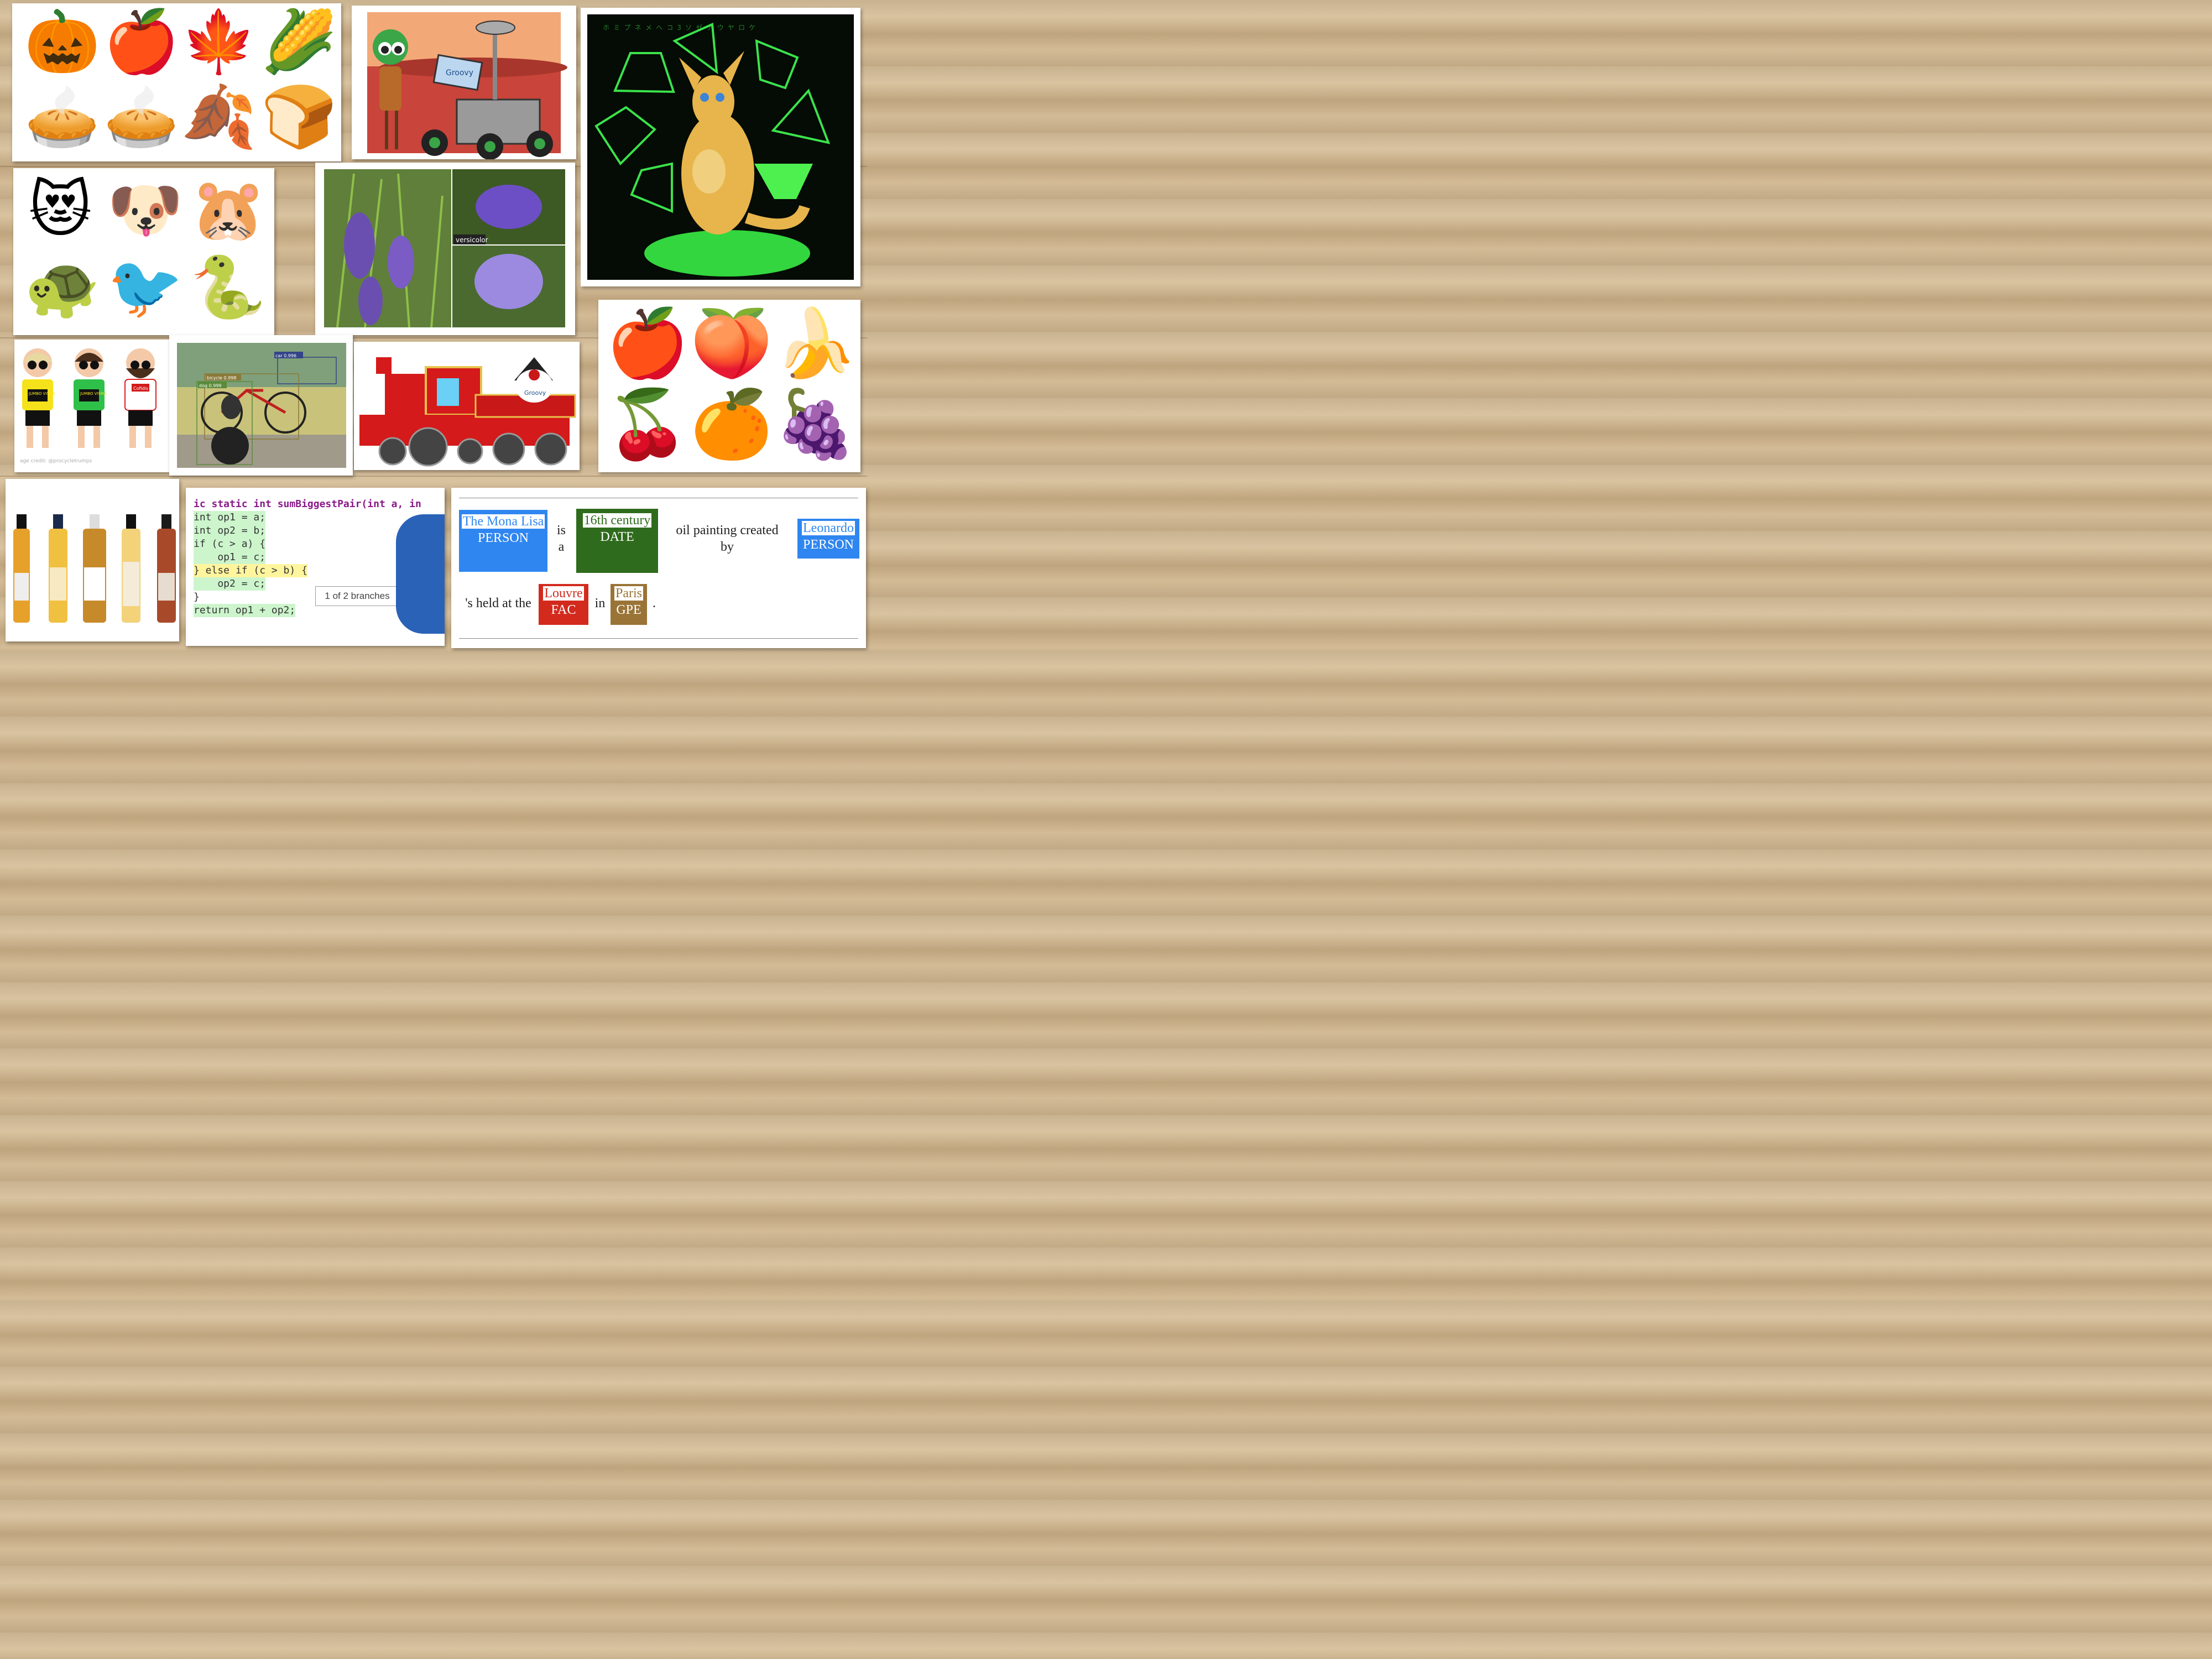 The image size is (2212, 1659). I want to click on whisky-bottles-tile, so click(92, 560).